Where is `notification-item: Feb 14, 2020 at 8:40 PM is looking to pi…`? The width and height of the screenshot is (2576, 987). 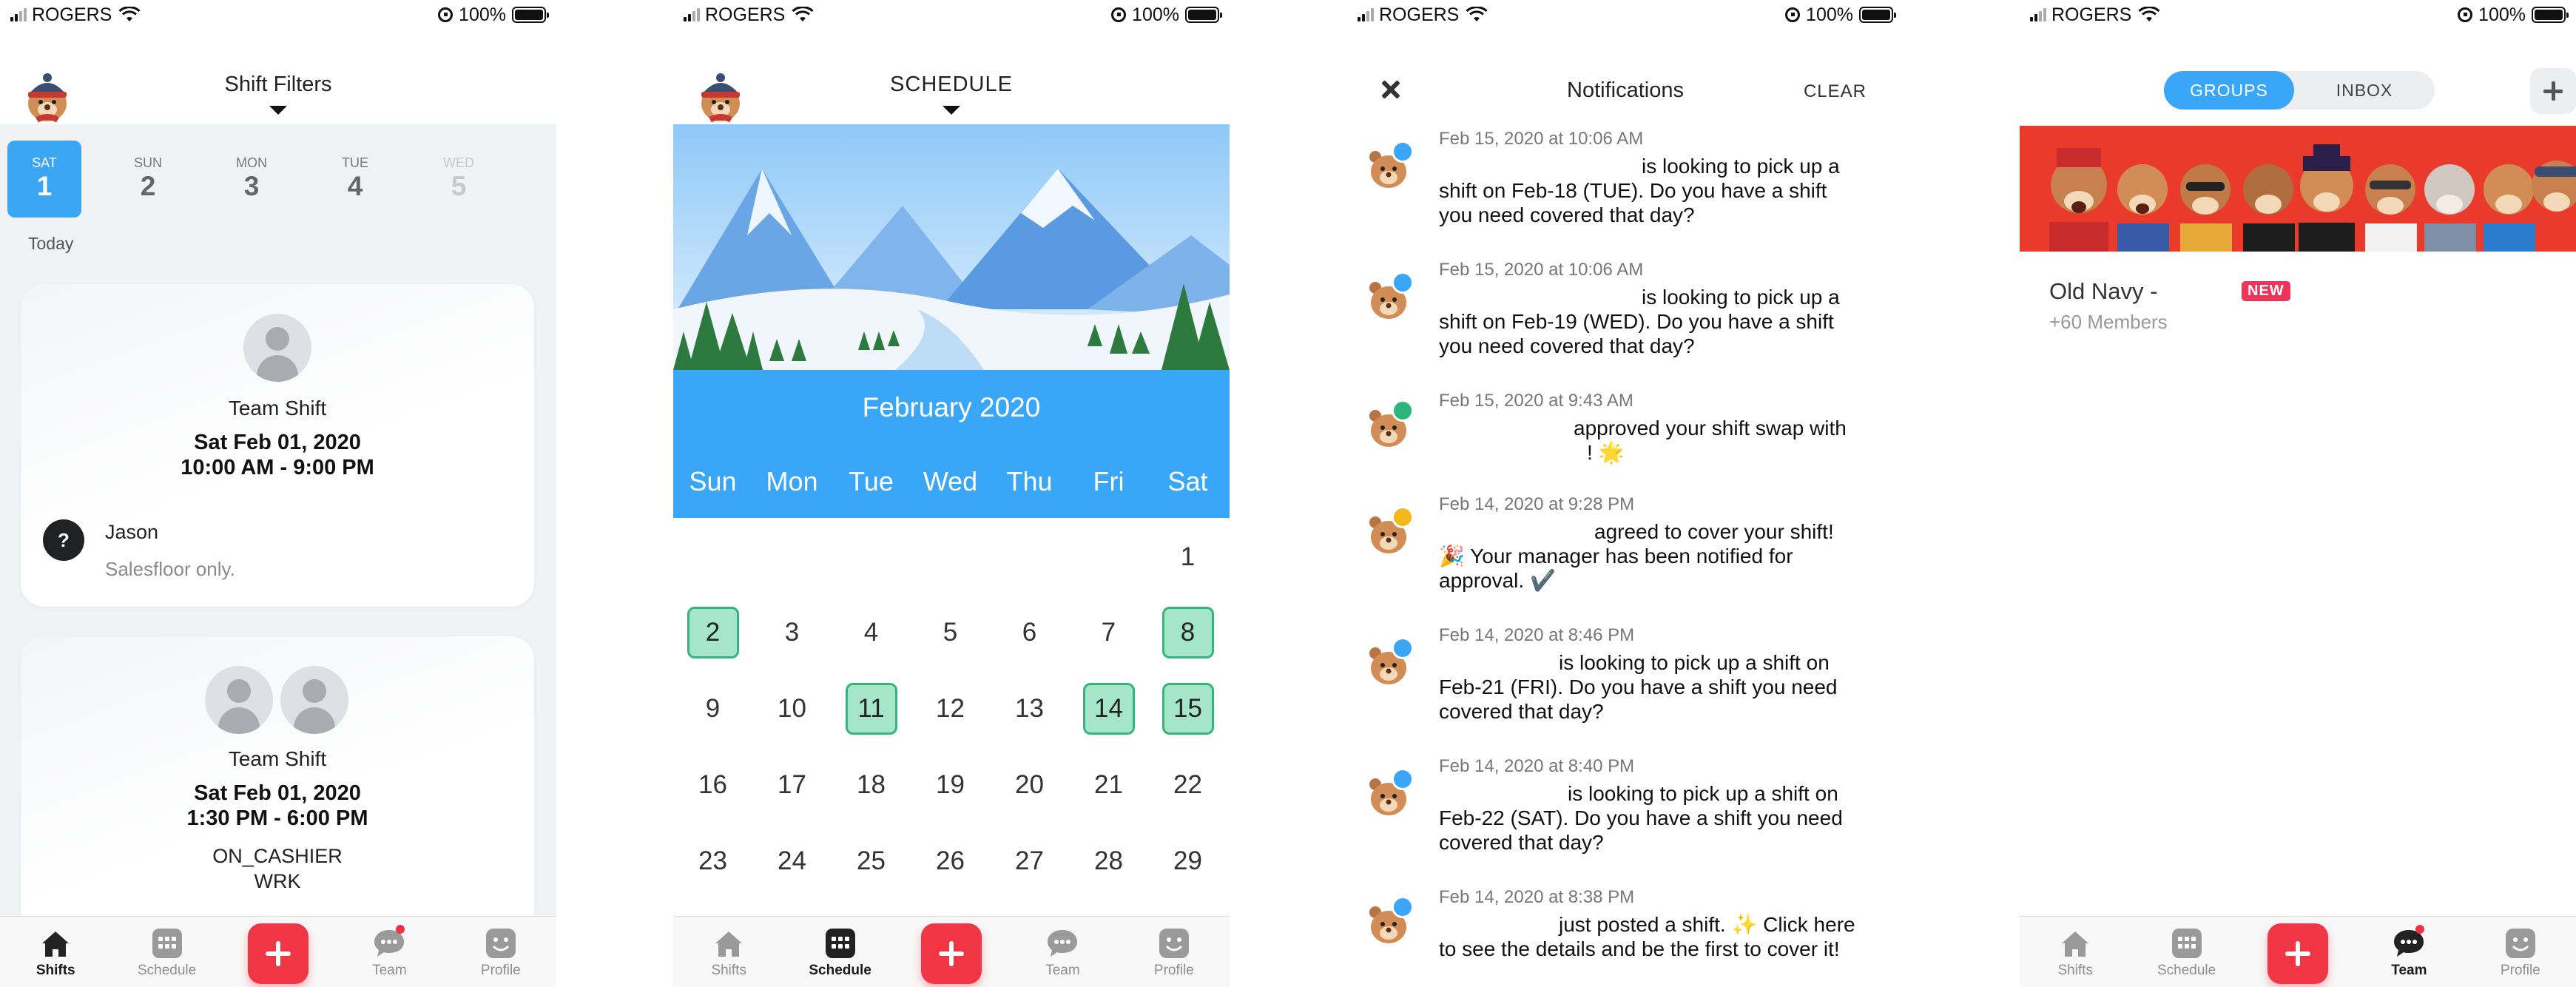 notification-item: Feb 14, 2020 at 8:40 PM is looking to pi… is located at coordinates (1625, 819).